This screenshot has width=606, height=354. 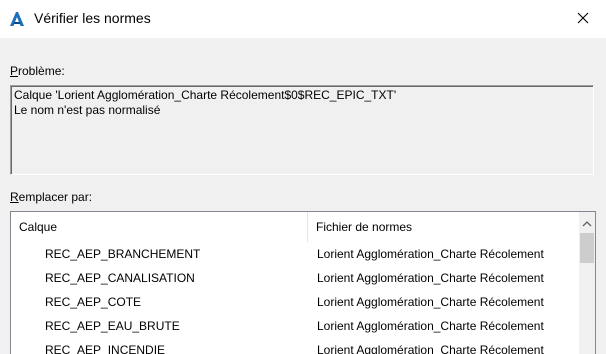 What do you see at coordinates (17, 19) in the screenshot?
I see `autocad-a-icon` at bounding box center [17, 19].